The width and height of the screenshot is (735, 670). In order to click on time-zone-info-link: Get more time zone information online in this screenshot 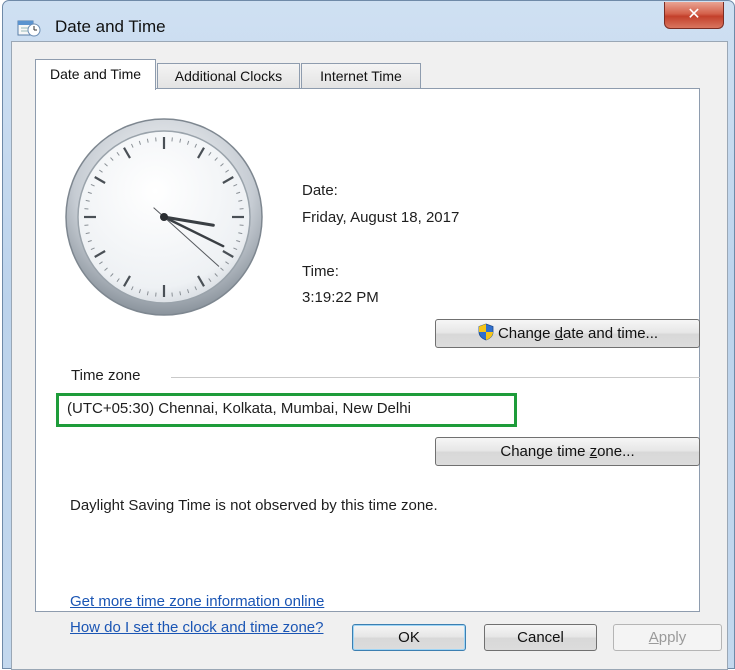, I will do `click(197, 601)`.